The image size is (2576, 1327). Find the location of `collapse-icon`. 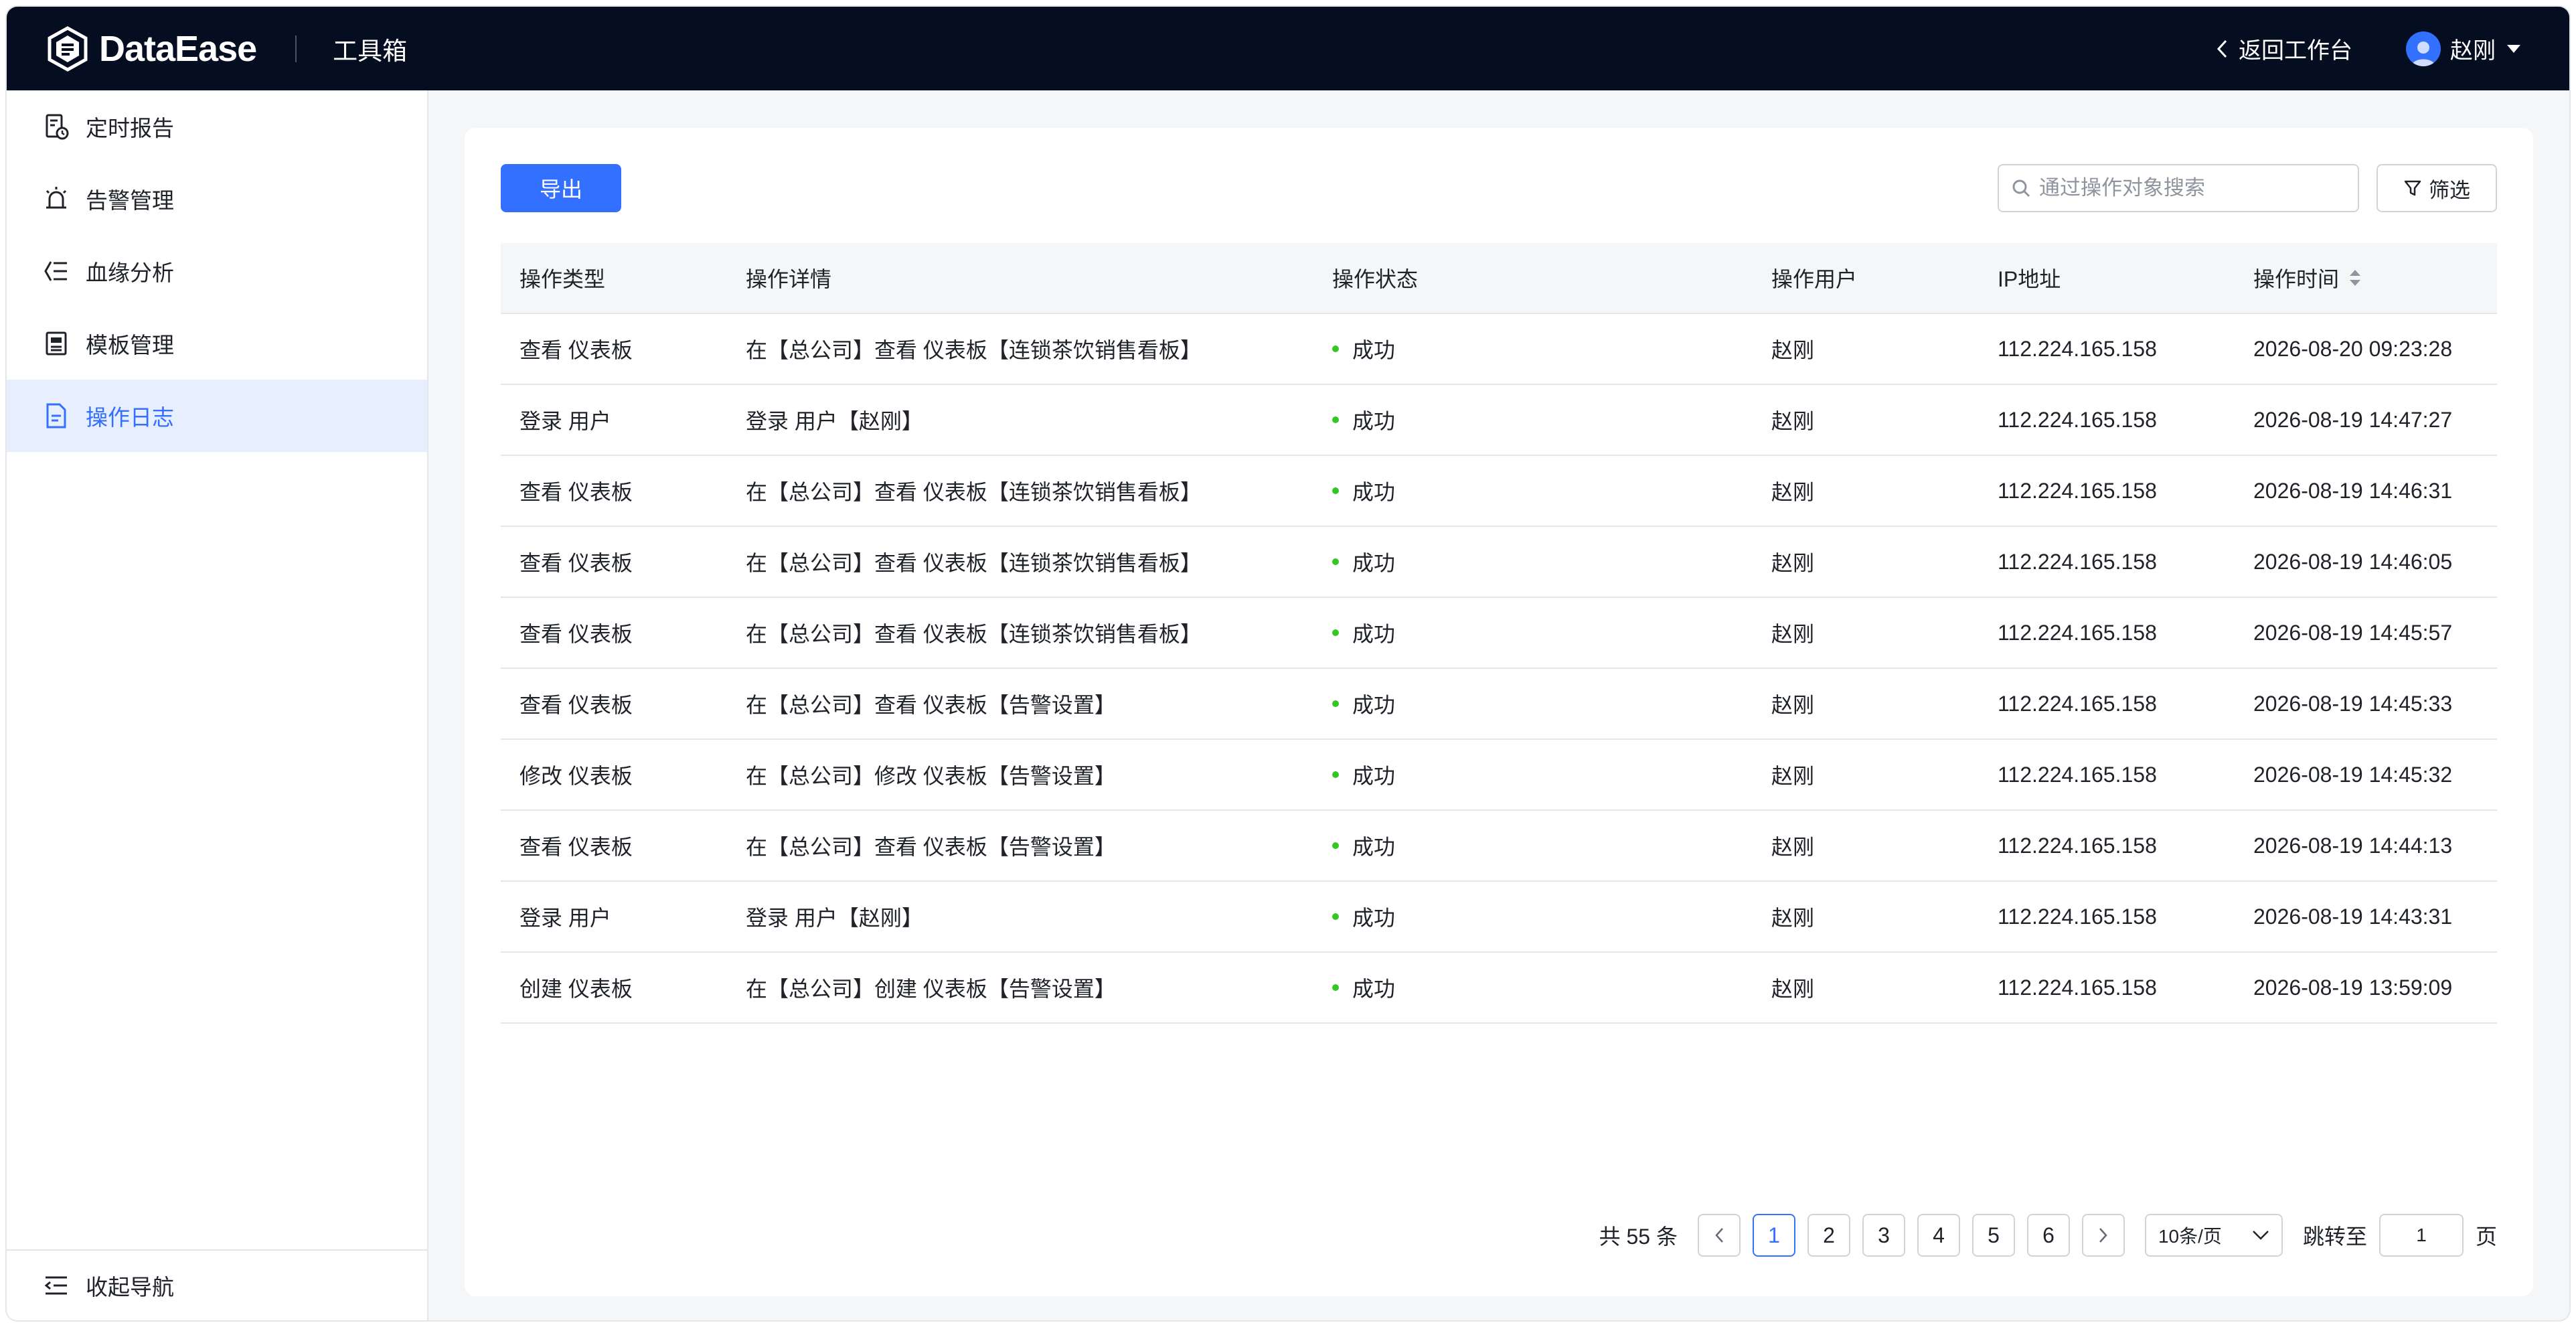

collapse-icon is located at coordinates (57, 1285).